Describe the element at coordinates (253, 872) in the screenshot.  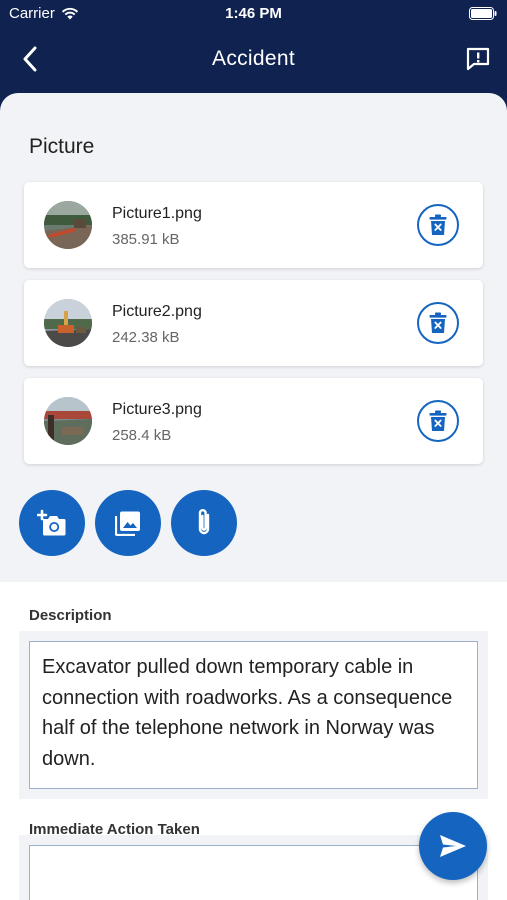
I see `immediate-action-field` at that location.